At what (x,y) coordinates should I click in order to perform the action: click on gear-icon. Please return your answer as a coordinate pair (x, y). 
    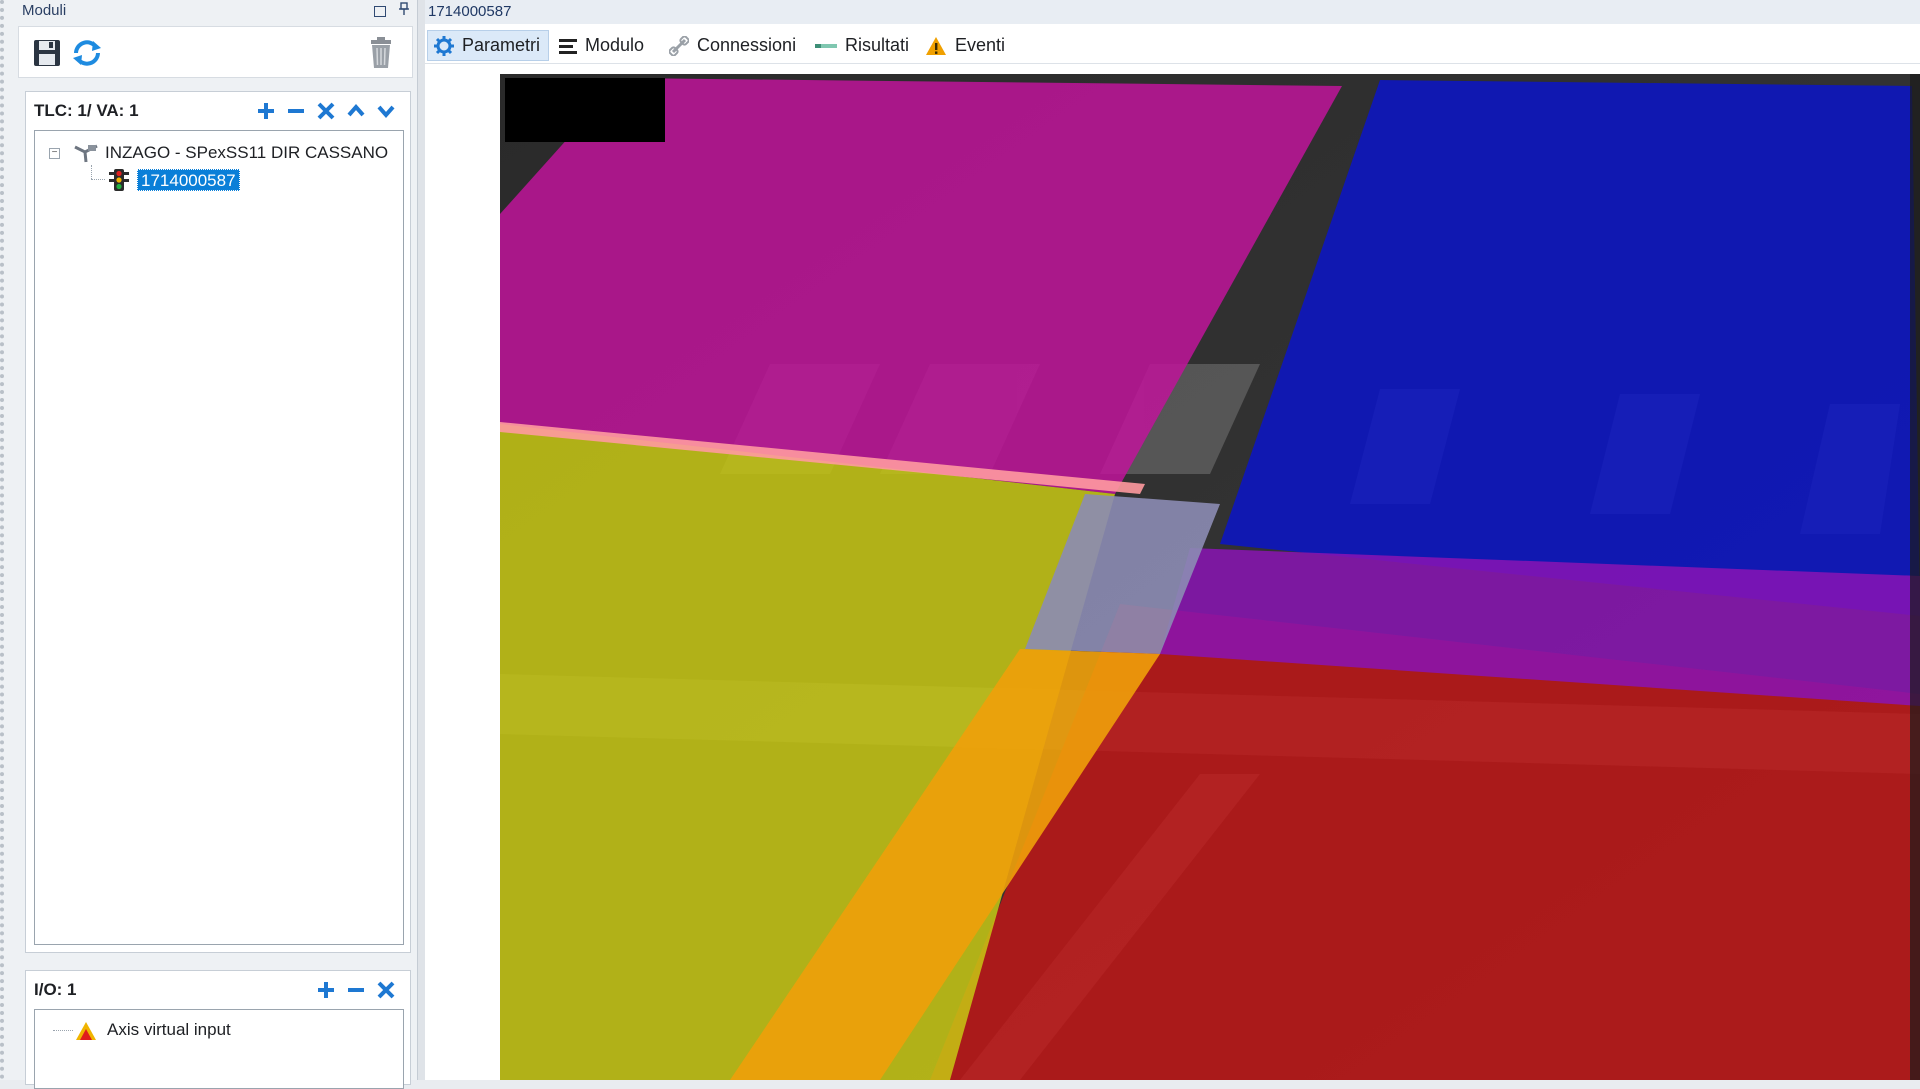
    Looking at the image, I should click on (444, 45).